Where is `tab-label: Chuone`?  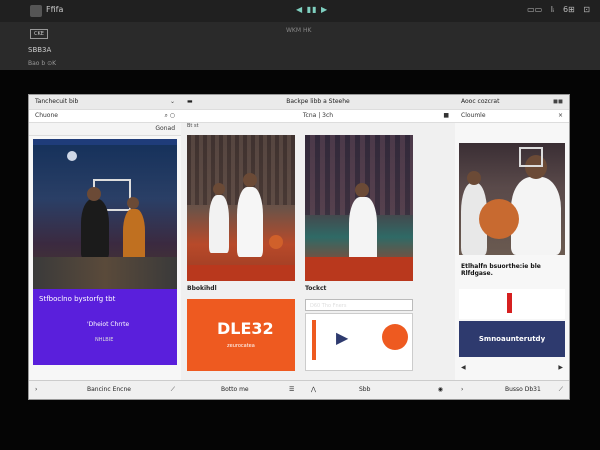 tab-label: Chuone is located at coordinates (46, 115).